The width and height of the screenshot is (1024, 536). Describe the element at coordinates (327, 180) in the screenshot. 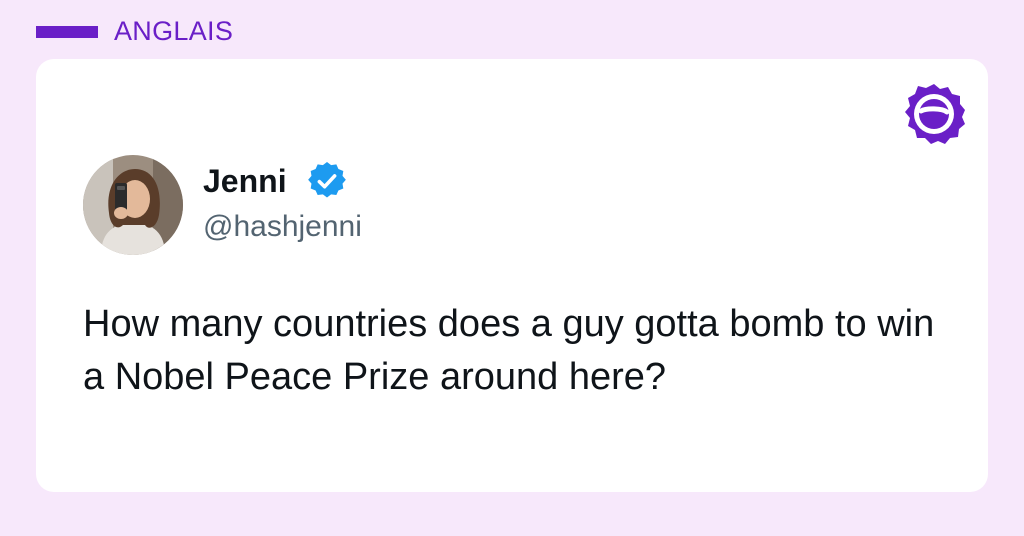

I see `verified-badge-icon` at that location.